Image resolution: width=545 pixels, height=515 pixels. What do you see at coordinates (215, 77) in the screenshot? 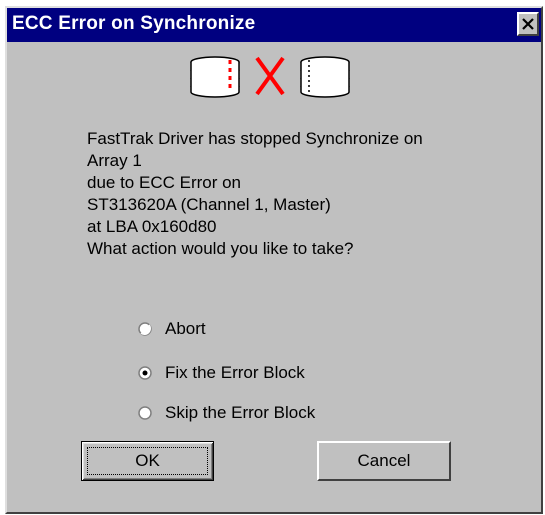
I see `left-disk-stack-icon` at bounding box center [215, 77].